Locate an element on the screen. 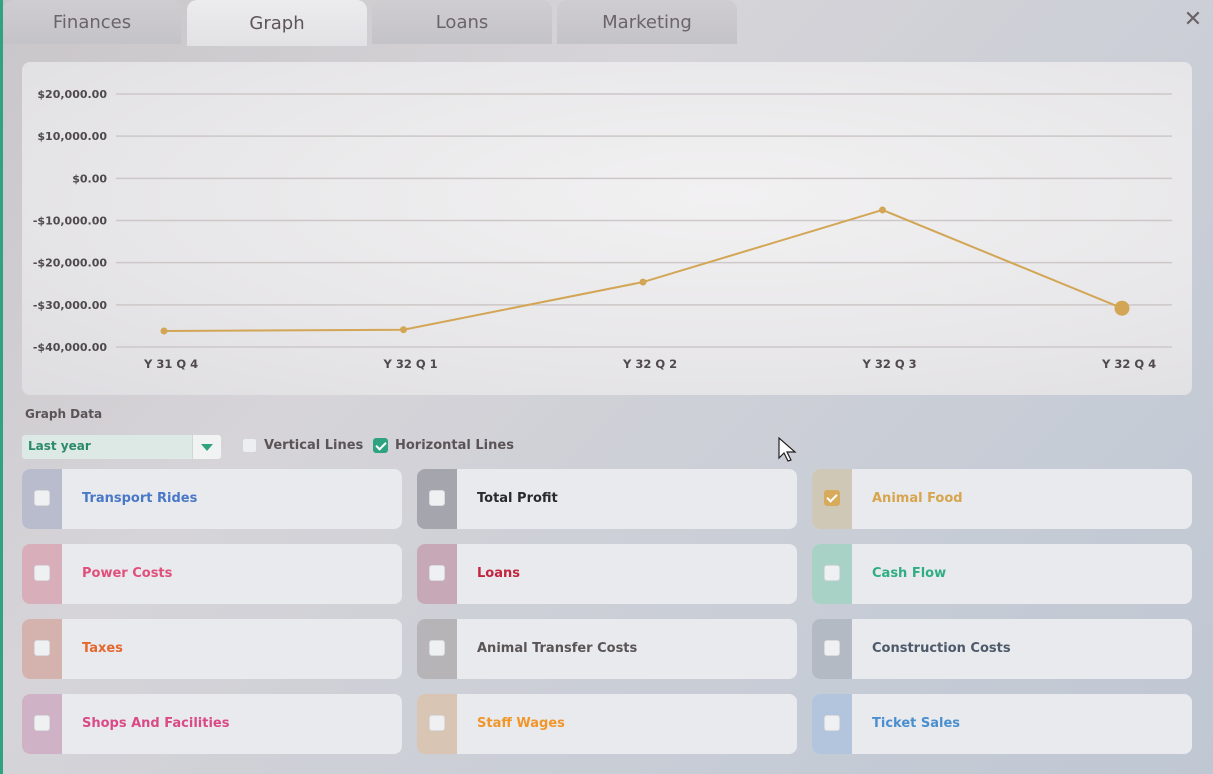 The height and width of the screenshot is (774, 1213). series-line is located at coordinates (643, 270).